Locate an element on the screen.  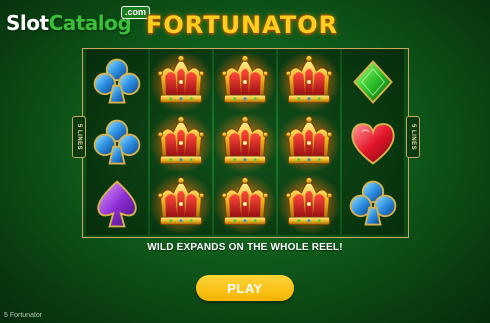
wild-expands-message: WILD EXPANDS ON THE WHOLE REEL! is located at coordinates (245, 247).